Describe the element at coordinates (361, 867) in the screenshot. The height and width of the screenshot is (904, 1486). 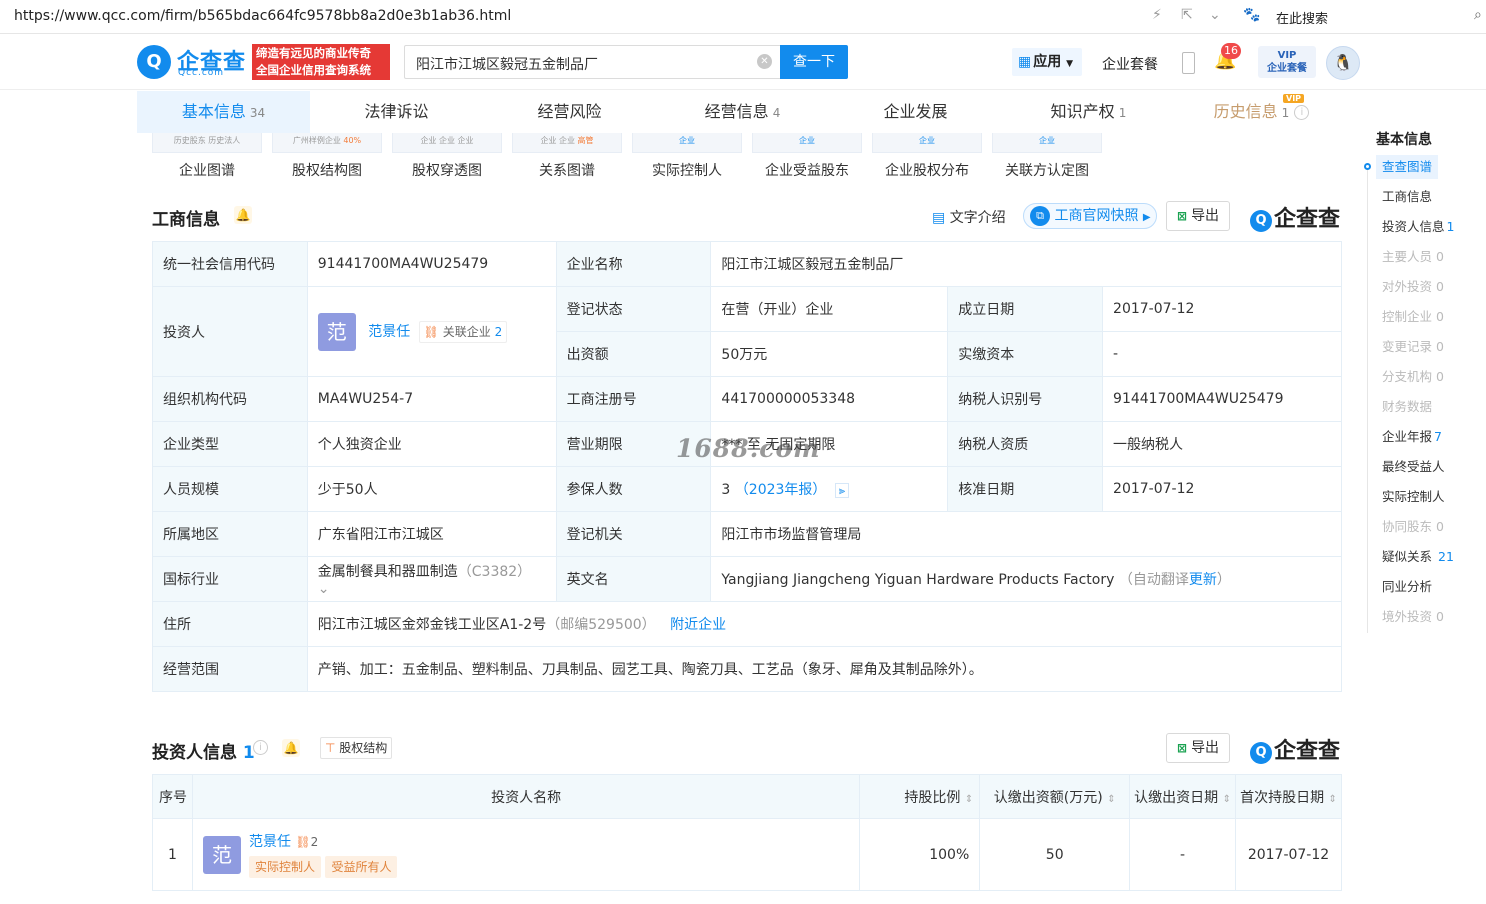
I see `tag-beneficial-owner: 受益所有人` at that location.